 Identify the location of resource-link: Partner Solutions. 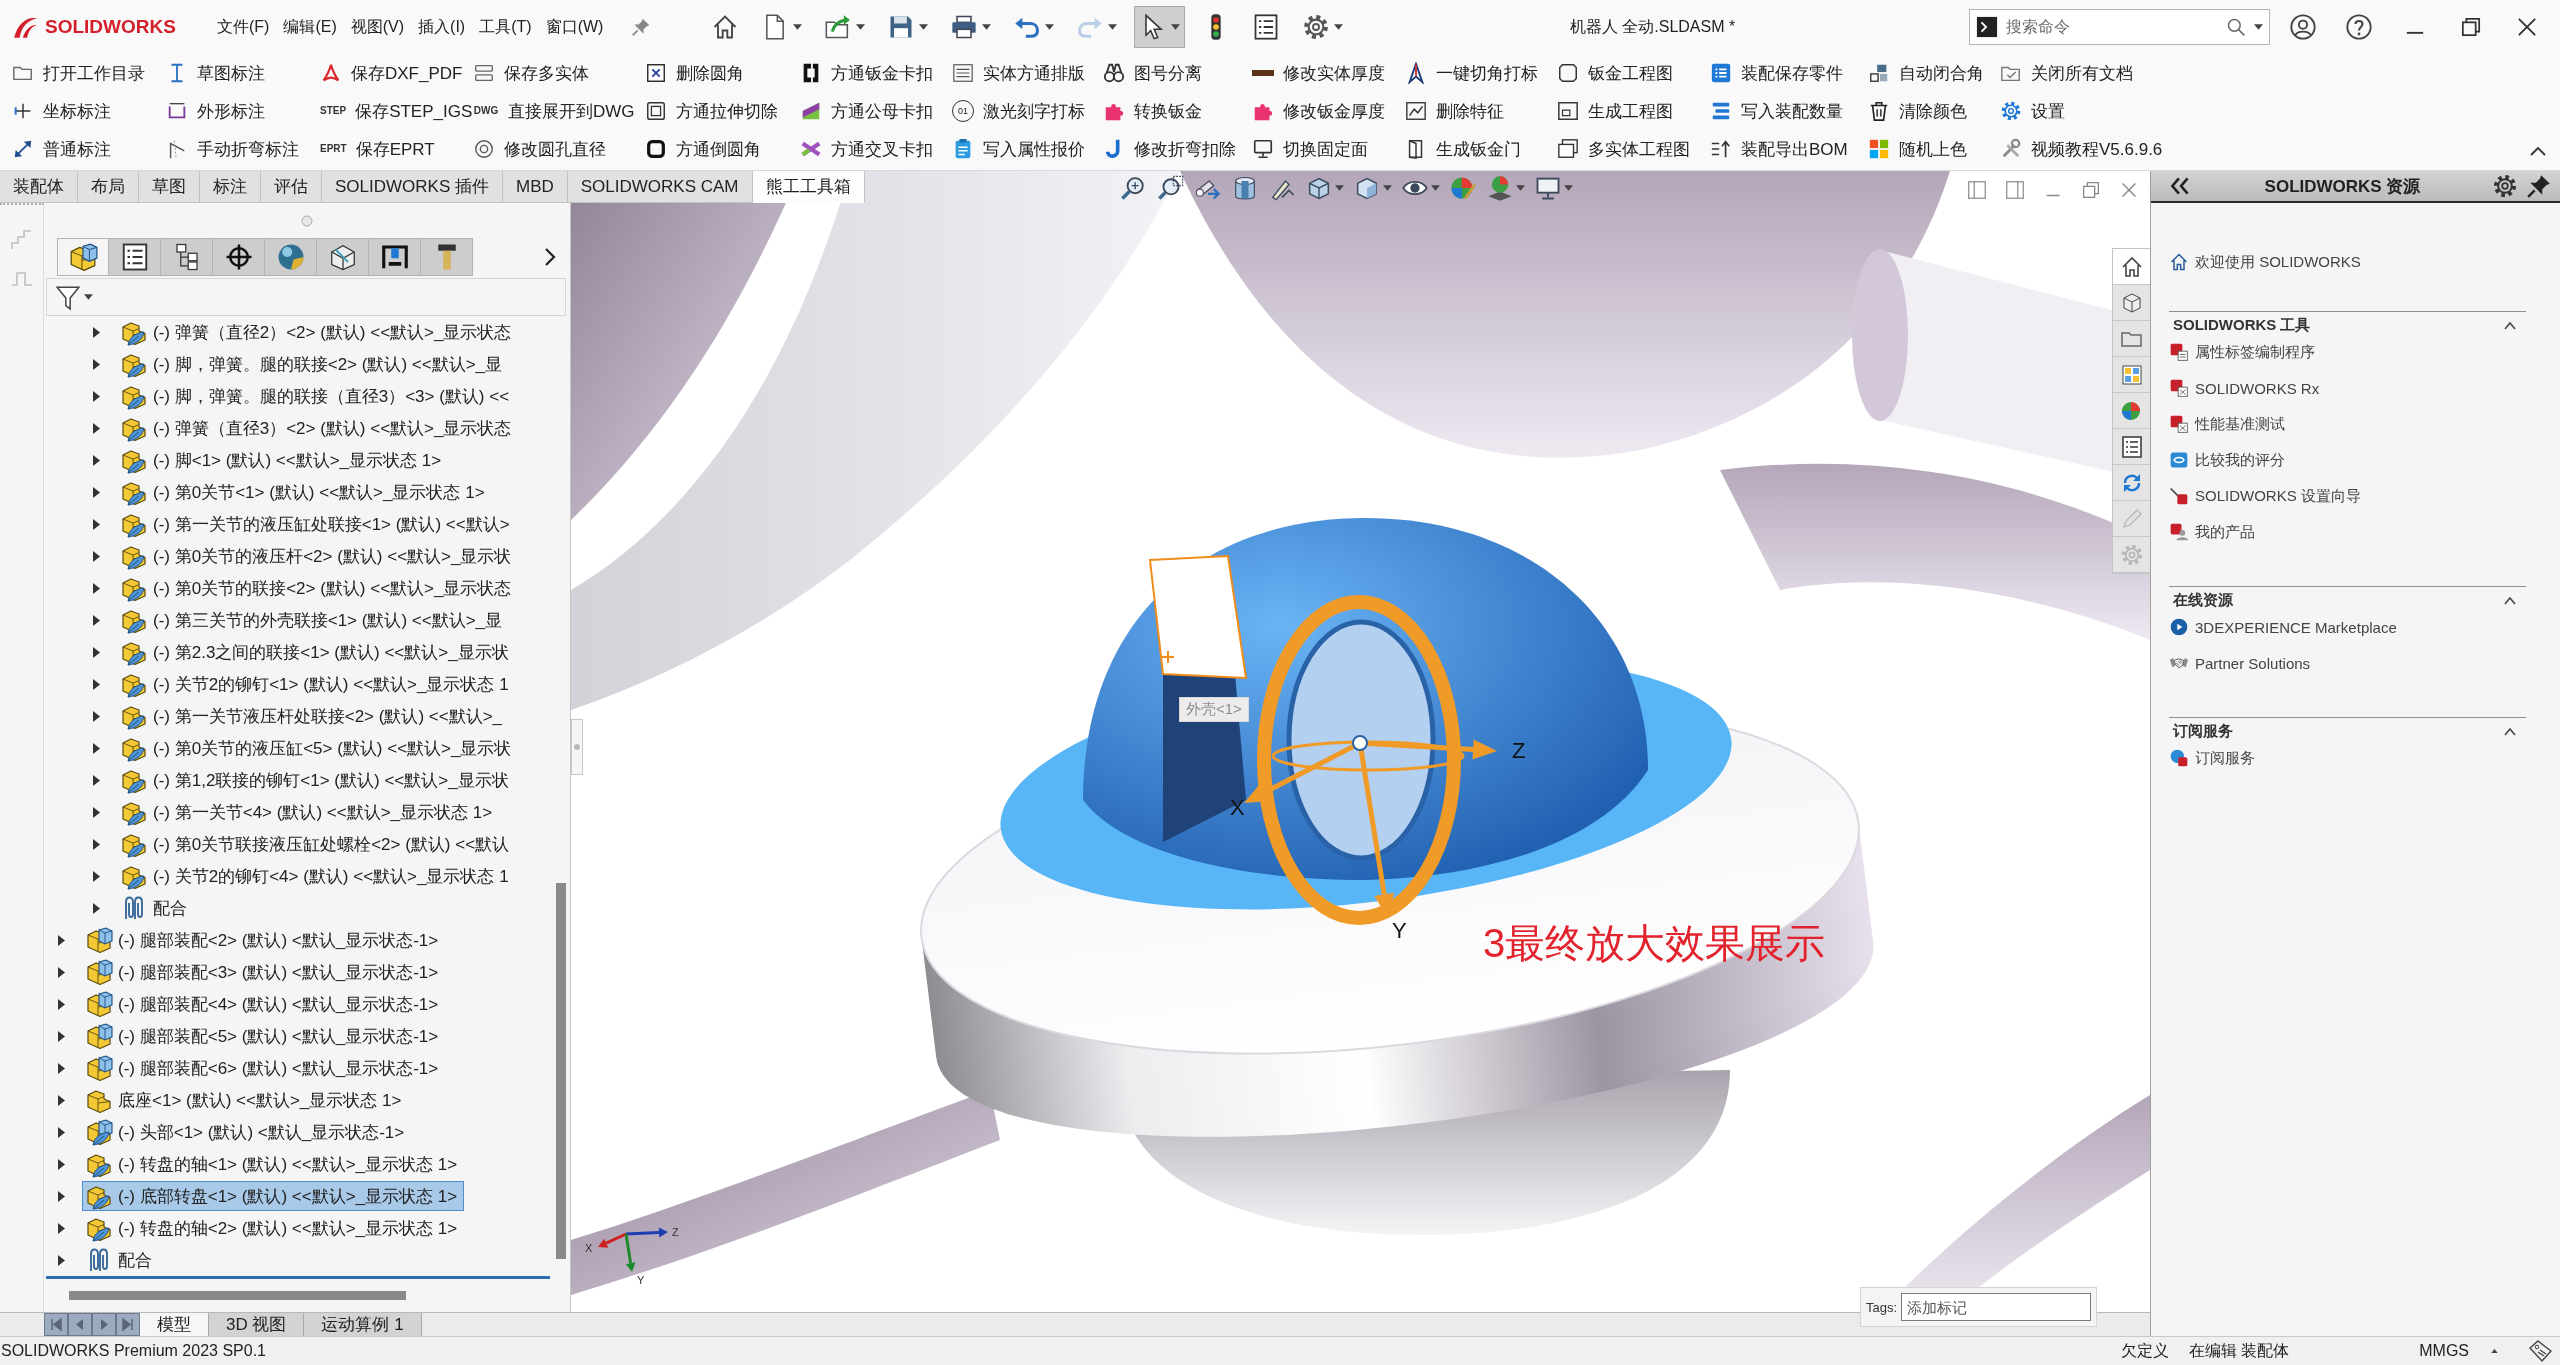
(2240, 663).